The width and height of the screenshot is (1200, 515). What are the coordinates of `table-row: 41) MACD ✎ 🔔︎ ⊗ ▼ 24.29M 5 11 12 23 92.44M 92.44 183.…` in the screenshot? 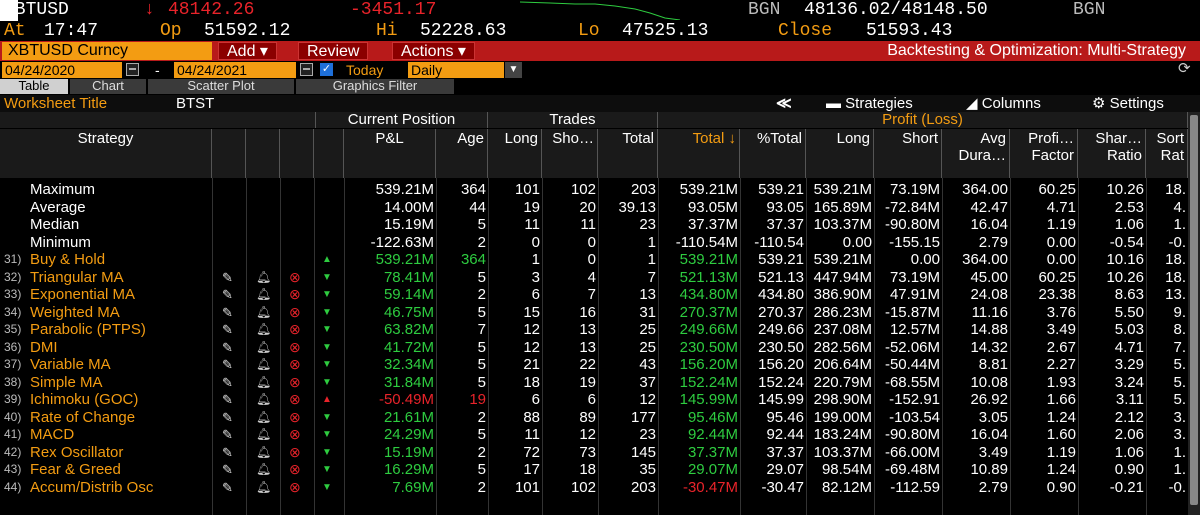 It's located at (600, 434).